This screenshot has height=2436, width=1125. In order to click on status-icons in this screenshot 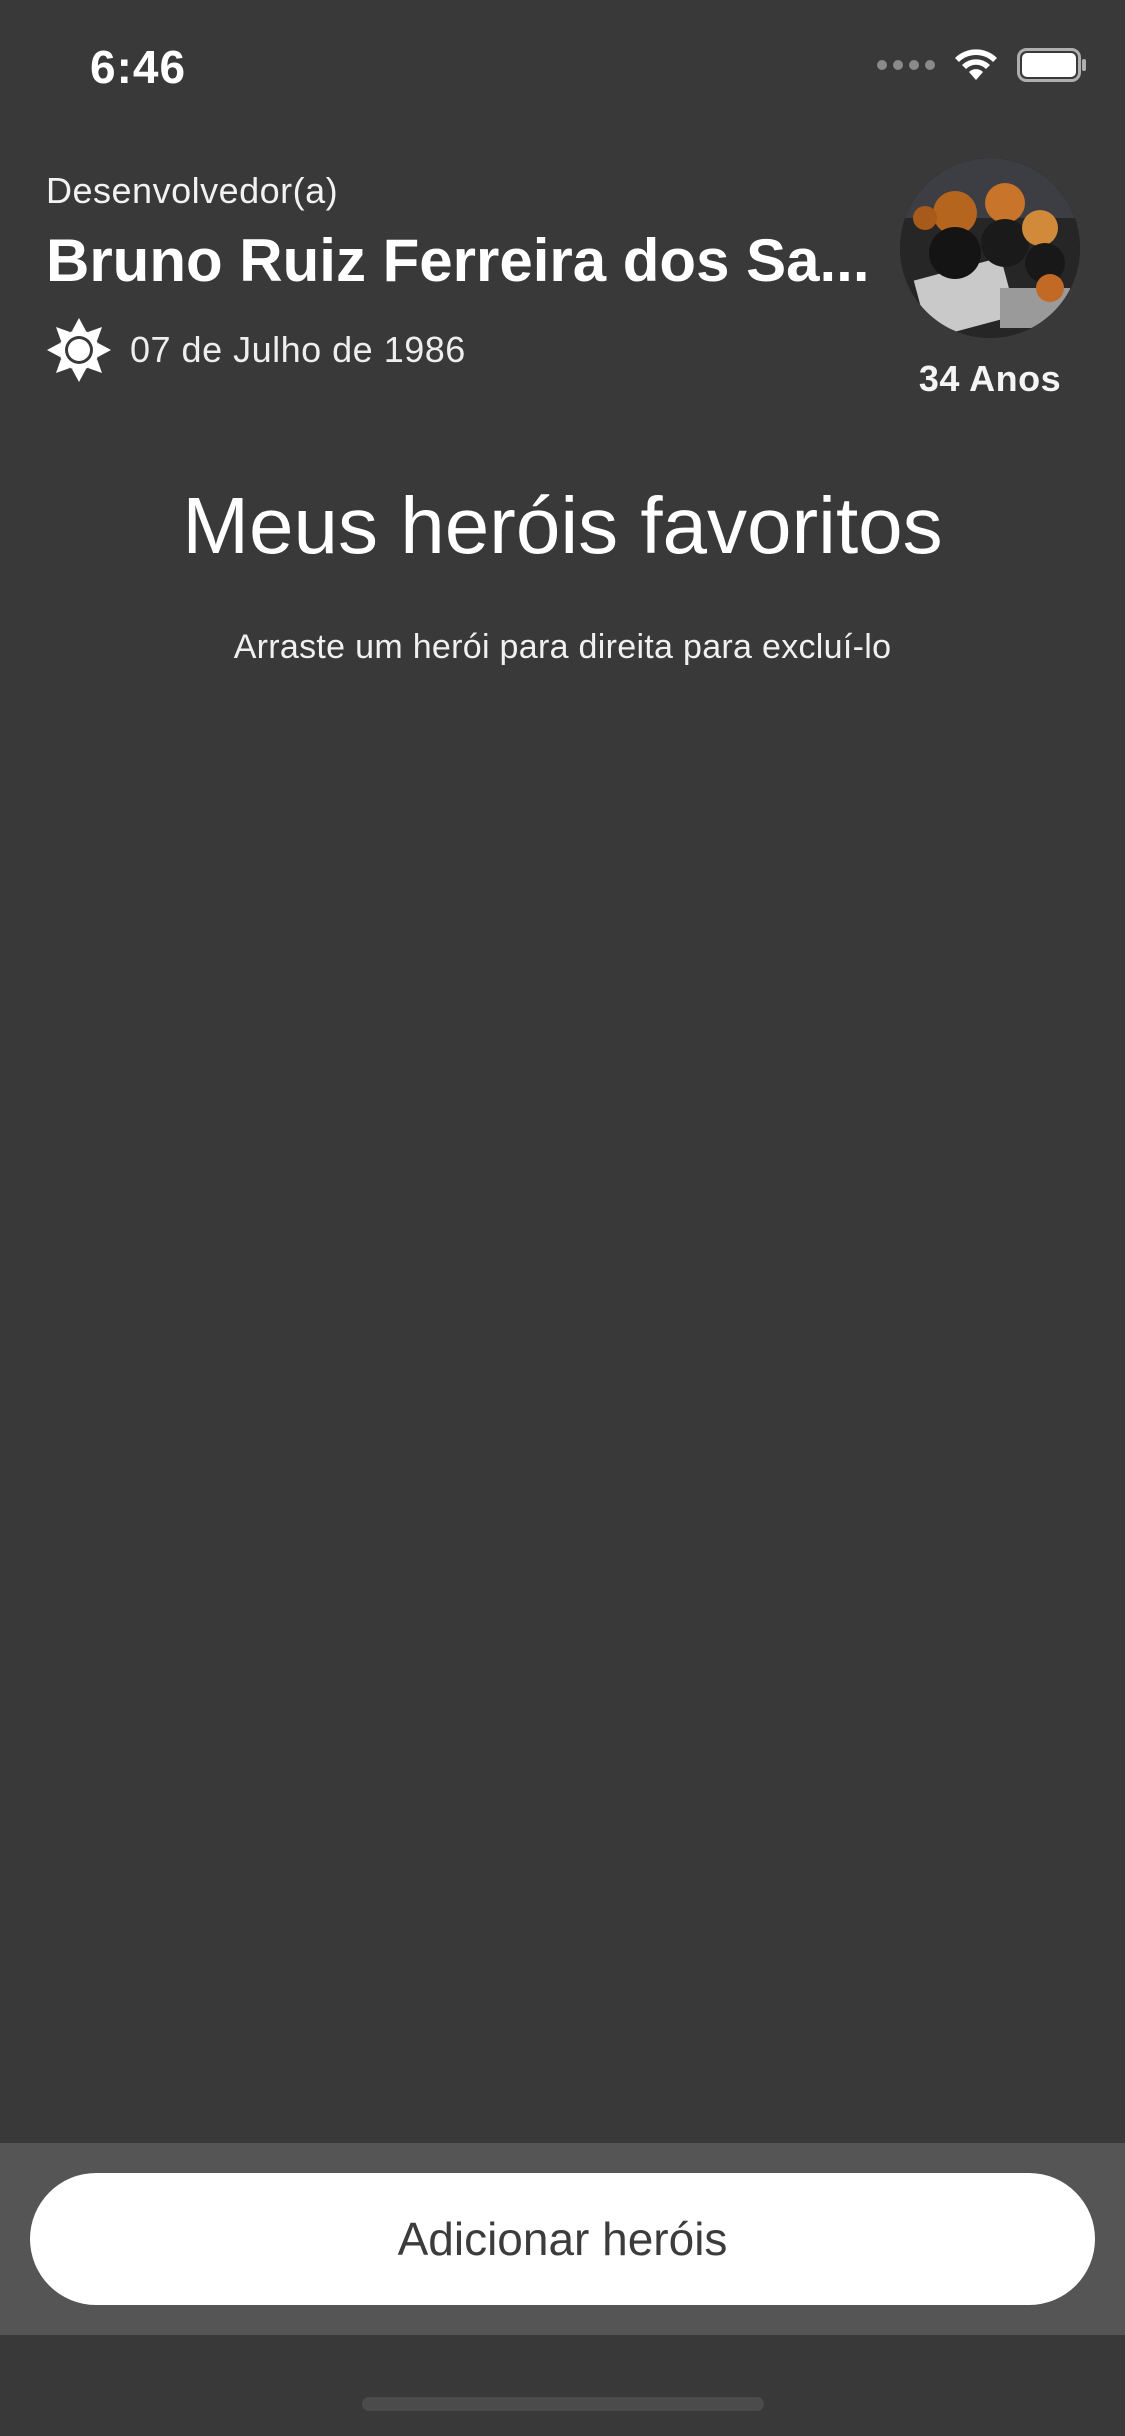, I will do `click(982, 65)`.